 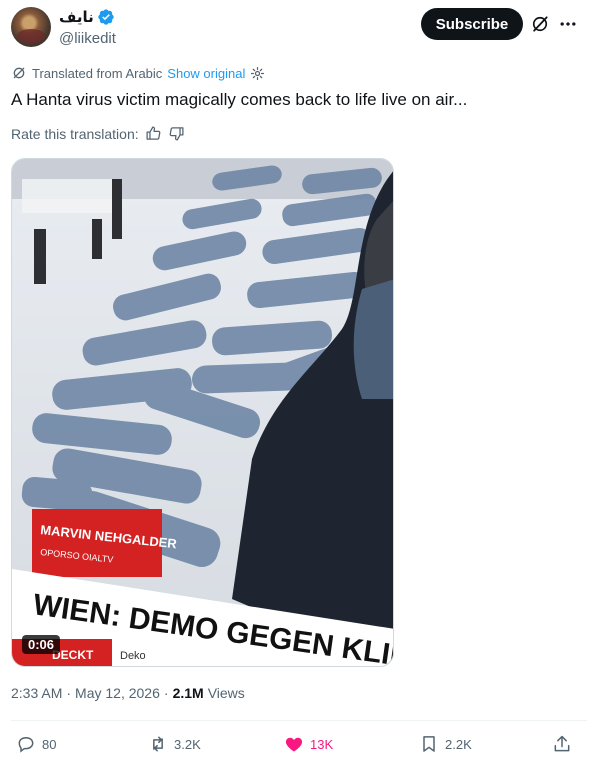 What do you see at coordinates (429, 744) in the screenshot?
I see `bookmark-icon` at bounding box center [429, 744].